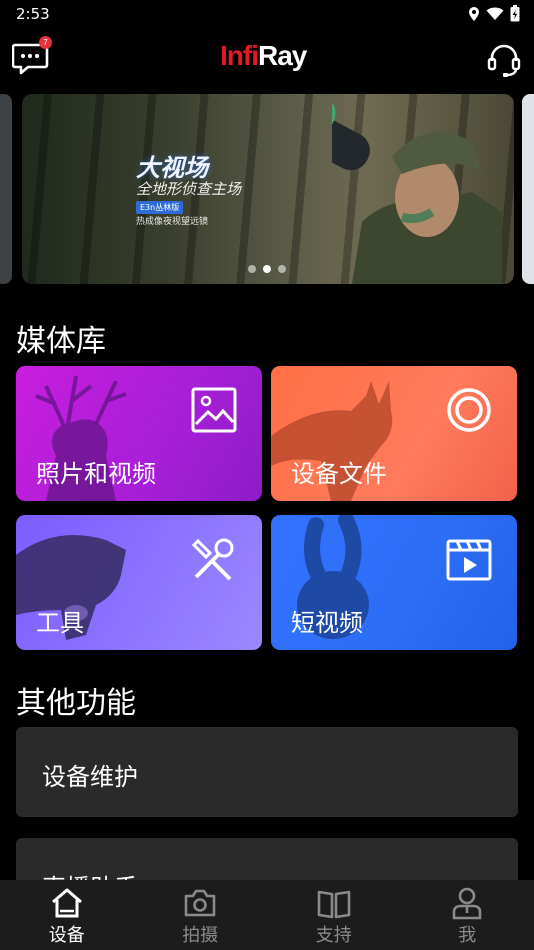  Describe the element at coordinates (96, 474) in the screenshot. I see `tile-label: 照片和视频` at that location.